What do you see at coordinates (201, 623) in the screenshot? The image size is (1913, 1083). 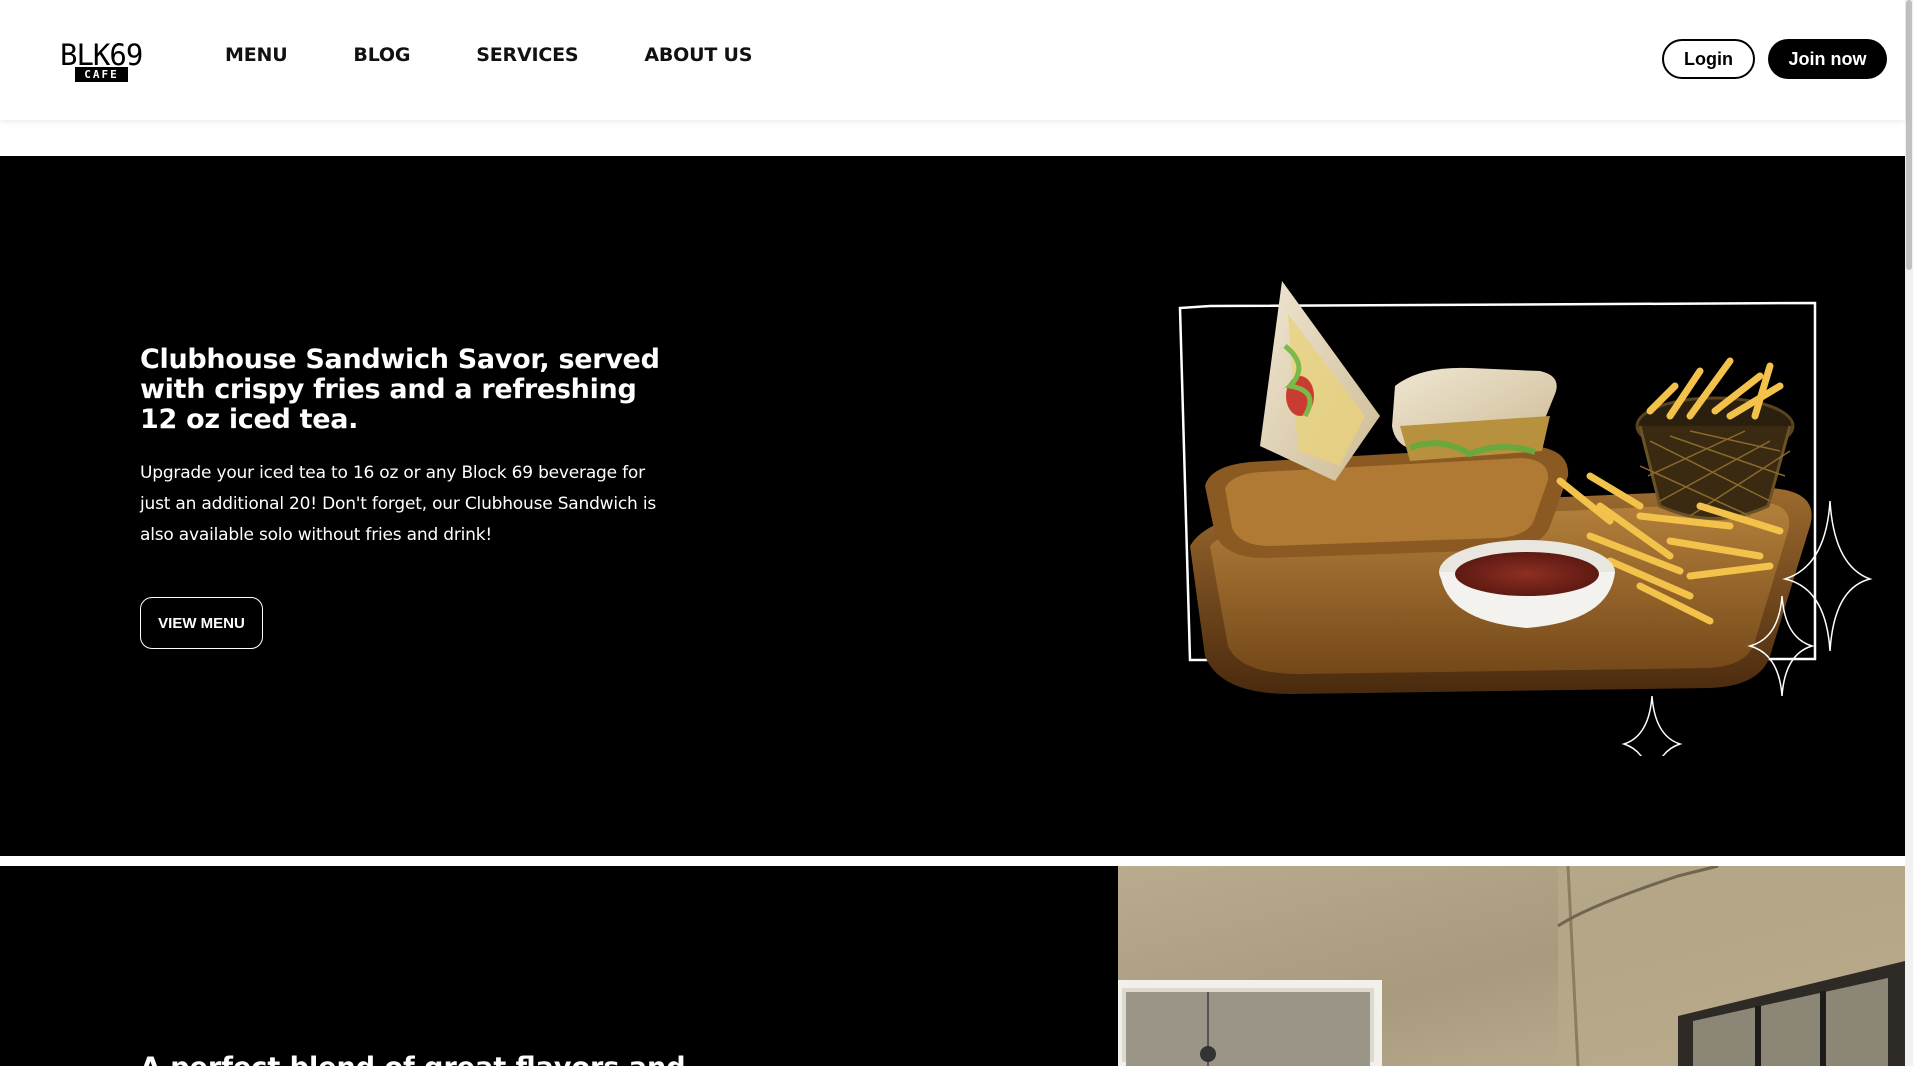 I see `view-menu-button: VIEW MENU` at bounding box center [201, 623].